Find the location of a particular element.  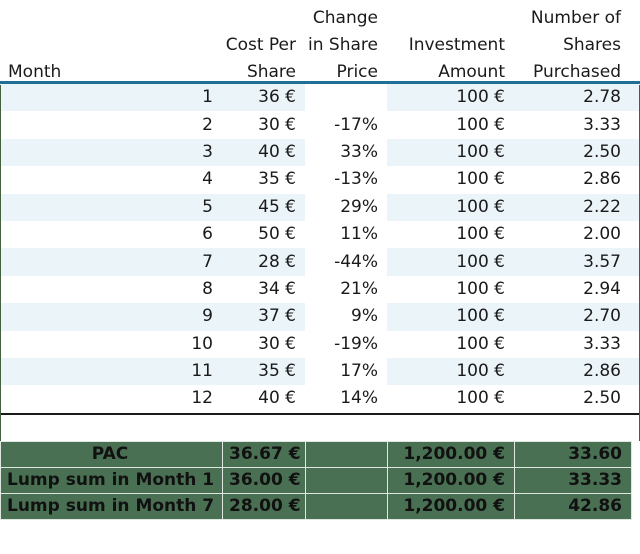

table-row: 5 45 €29% 100 €2.22 is located at coordinates (320, 207).